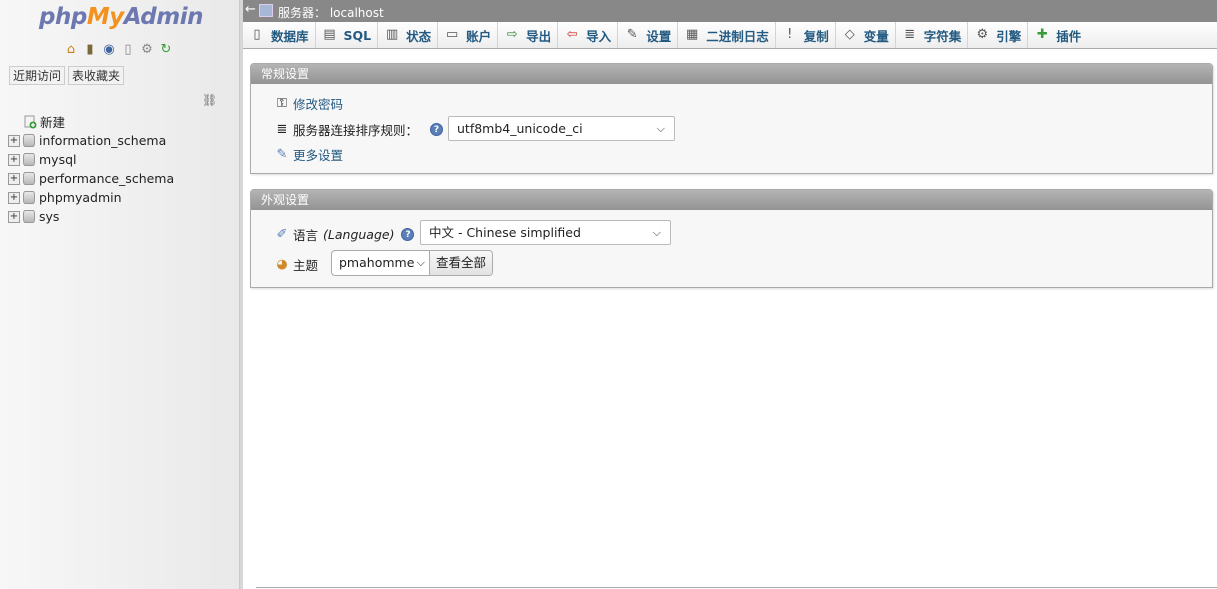 This screenshot has width=1217, height=589. I want to click on language-select: 中文 - Chinese simplified ⌵, so click(545, 232).